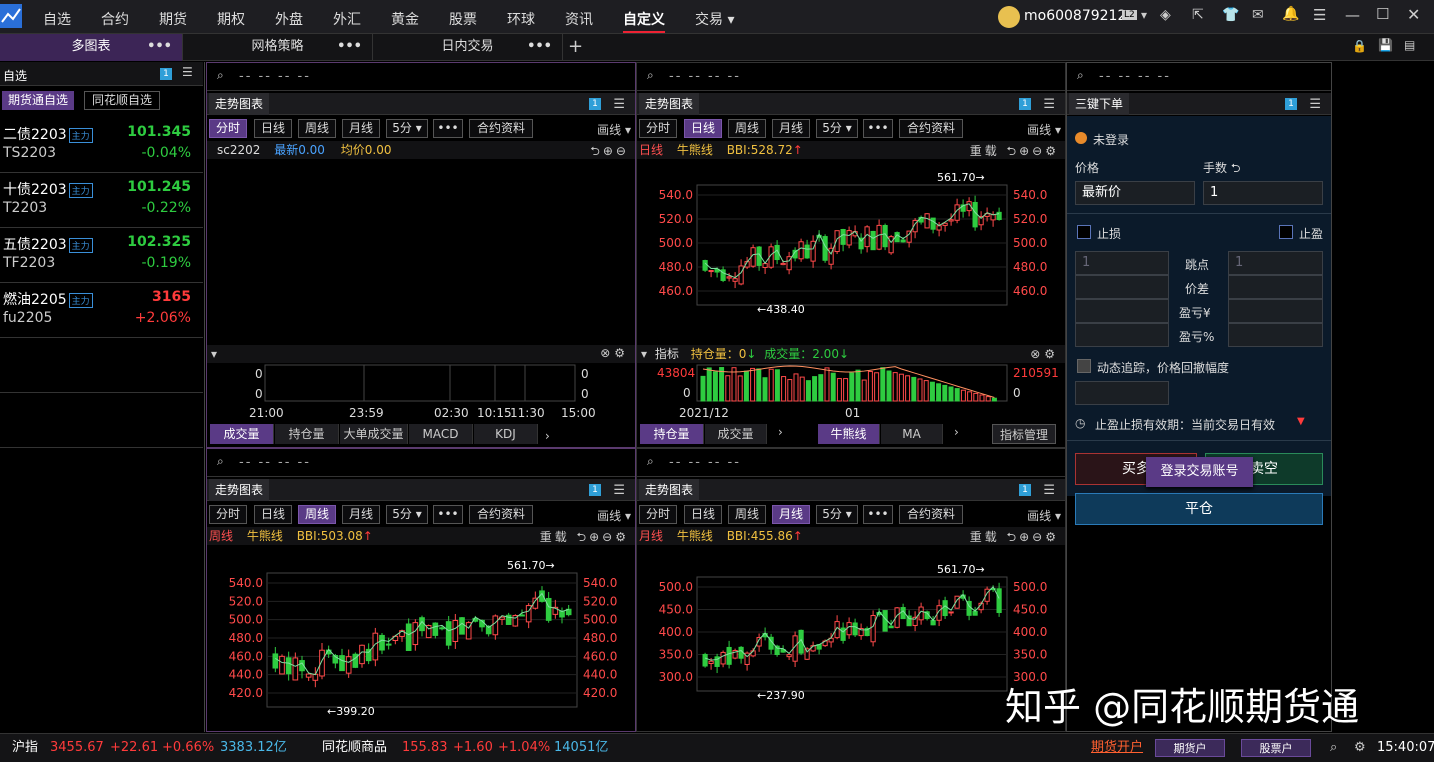  What do you see at coordinates (1122, 393) in the screenshot?
I see `trailing-input` at bounding box center [1122, 393].